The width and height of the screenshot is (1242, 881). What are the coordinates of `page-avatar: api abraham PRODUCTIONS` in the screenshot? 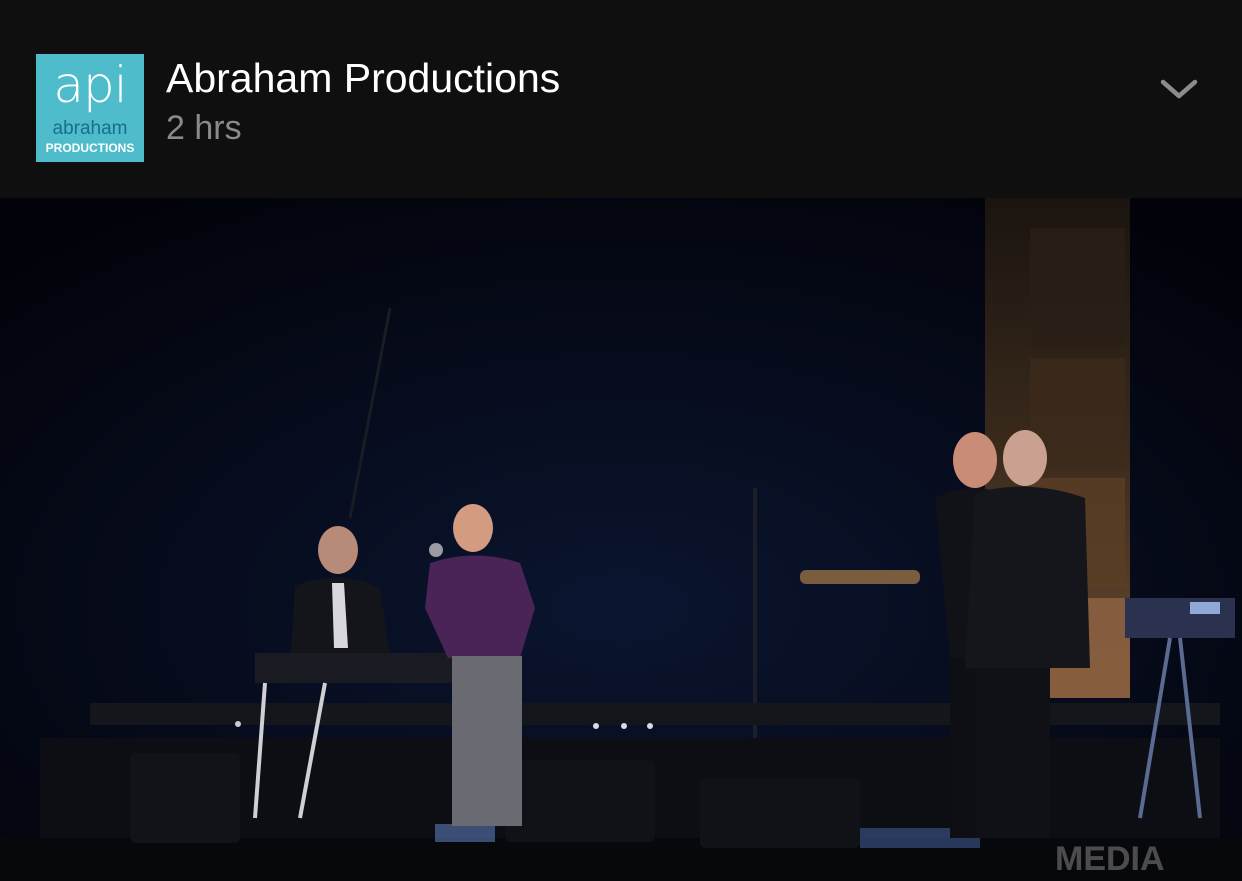 It's located at (90, 108).